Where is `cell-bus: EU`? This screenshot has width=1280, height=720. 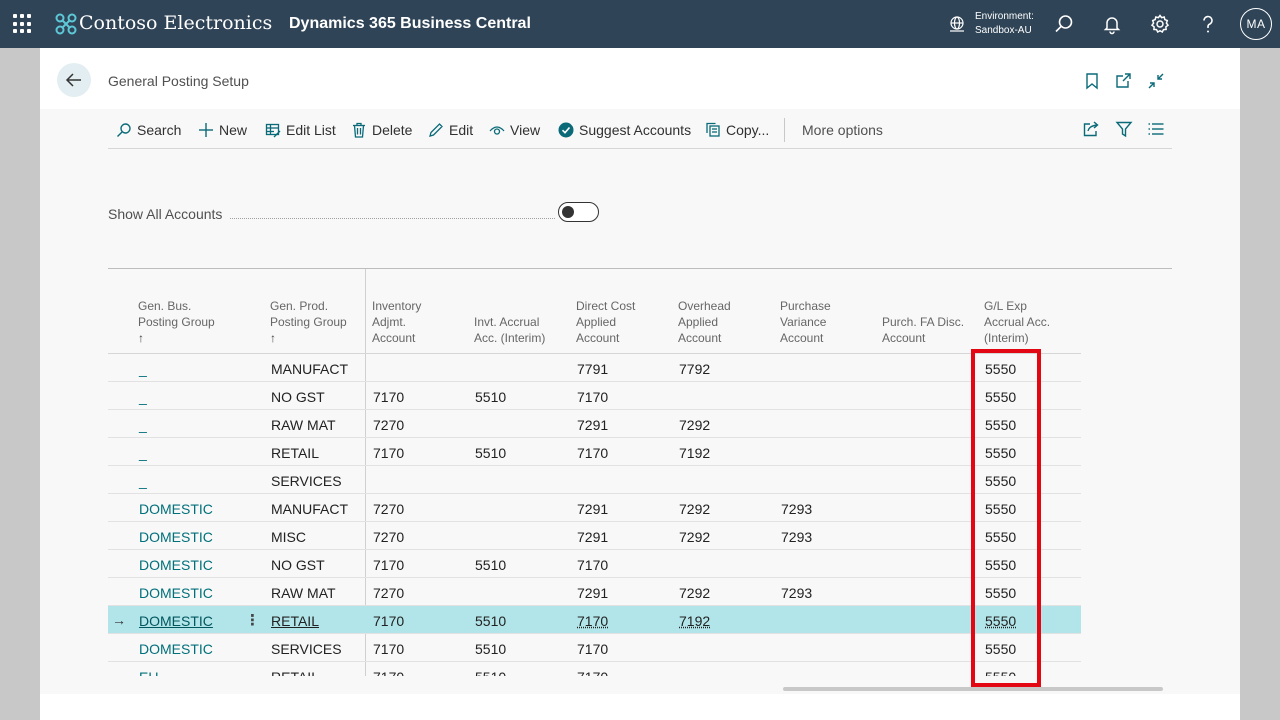 cell-bus: EU is located at coordinates (148, 672).